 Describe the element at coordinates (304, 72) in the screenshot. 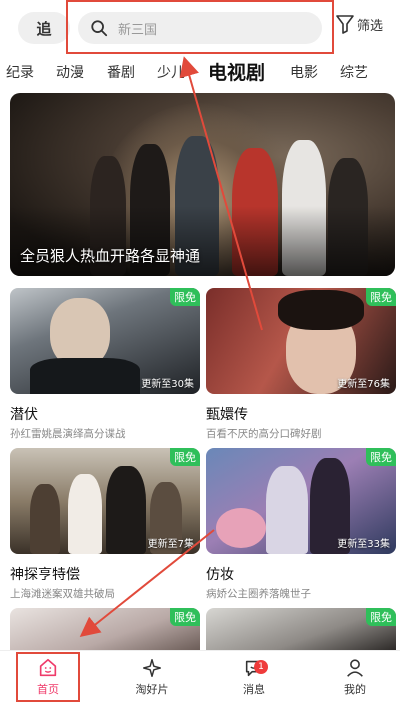

I see `tab-movies: 电影` at that location.